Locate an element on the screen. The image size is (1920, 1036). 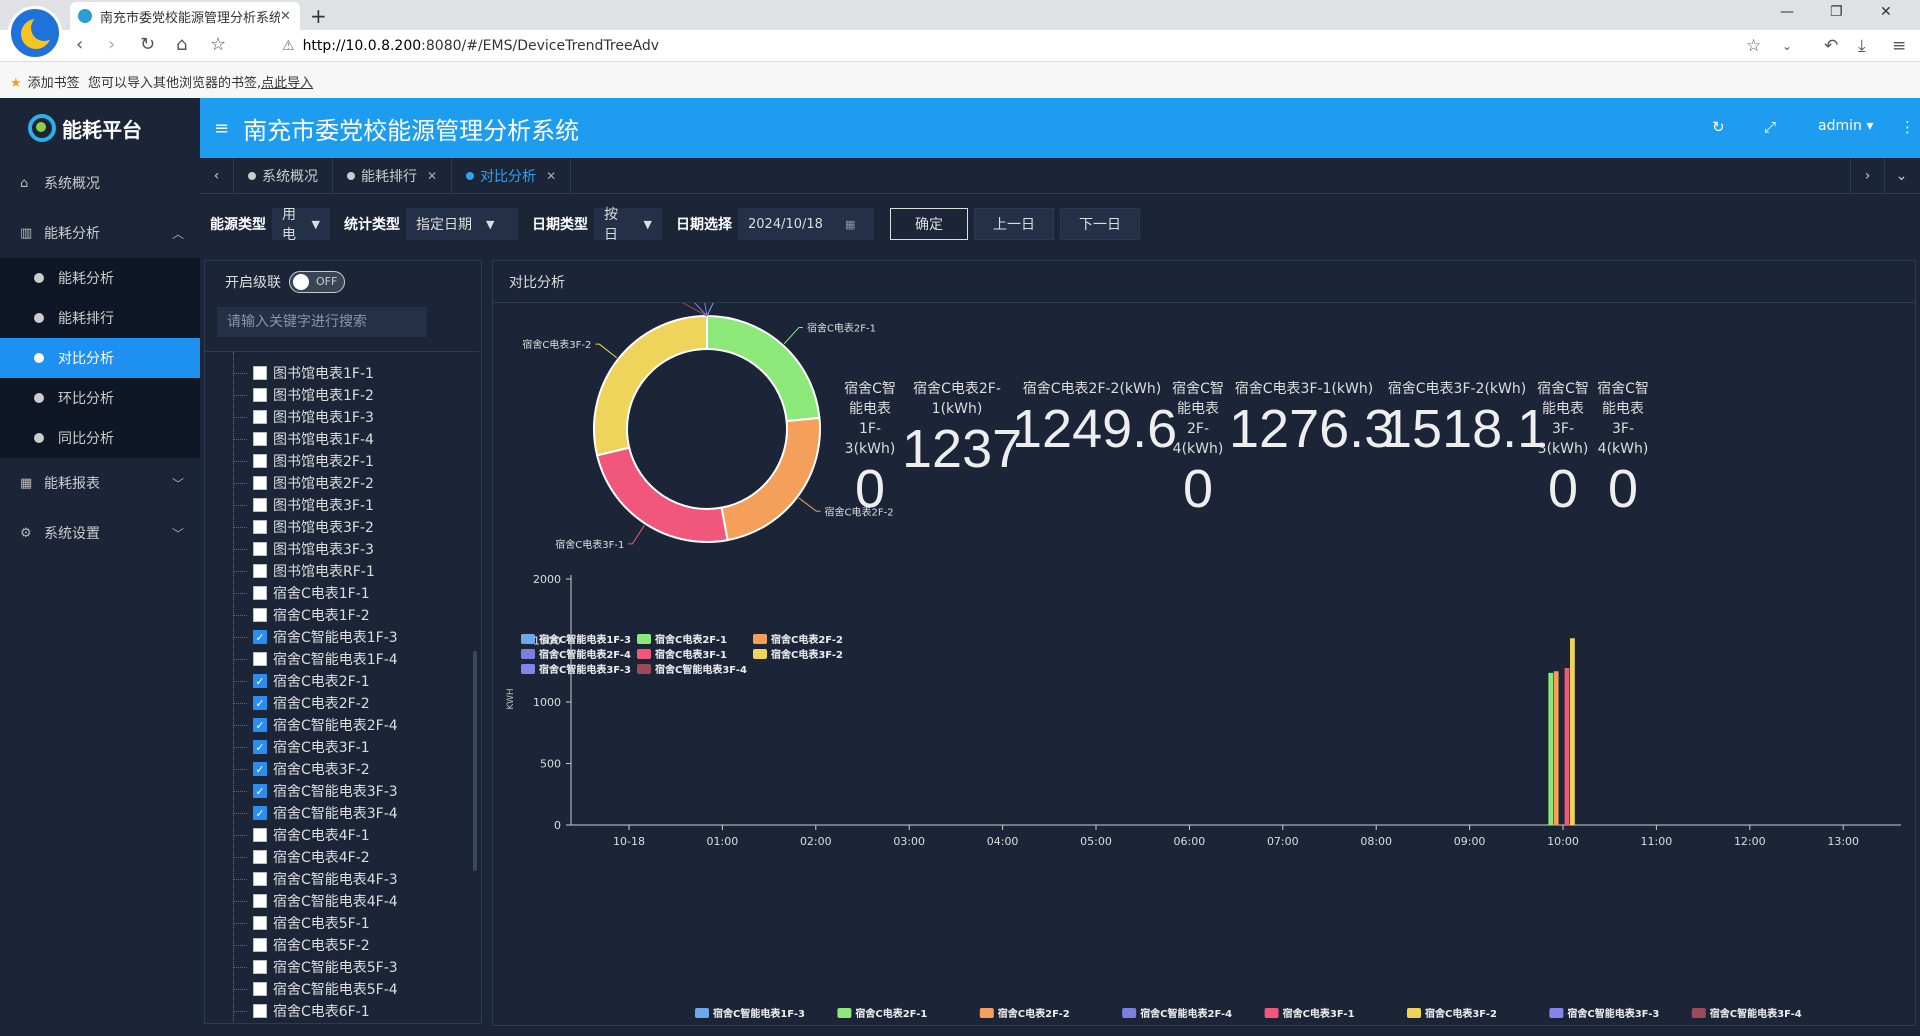
sub-item-mom: 环比分析 is located at coordinates (100, 398).